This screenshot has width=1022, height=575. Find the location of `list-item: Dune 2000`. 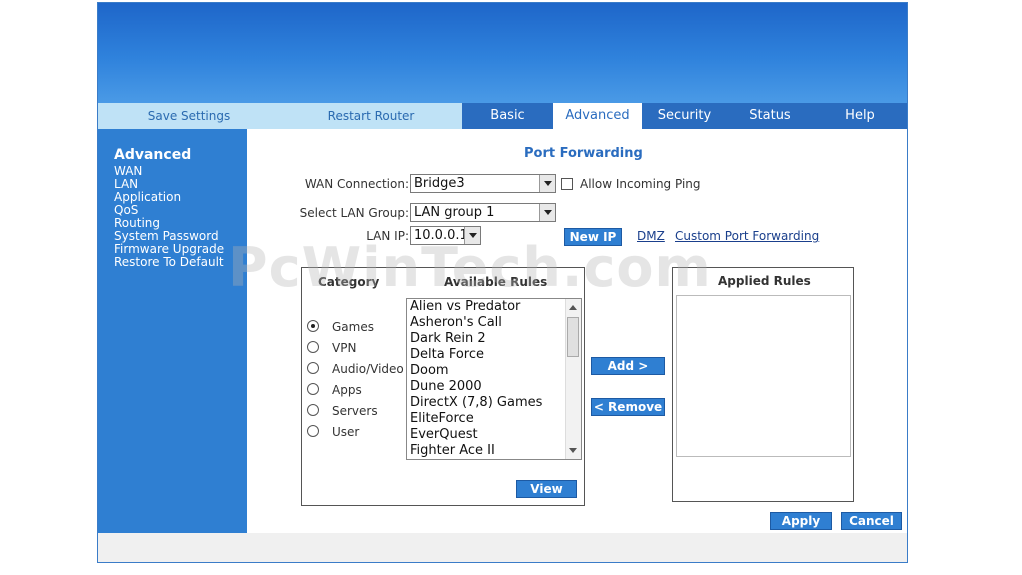

list-item: Dune 2000 is located at coordinates (494, 387).